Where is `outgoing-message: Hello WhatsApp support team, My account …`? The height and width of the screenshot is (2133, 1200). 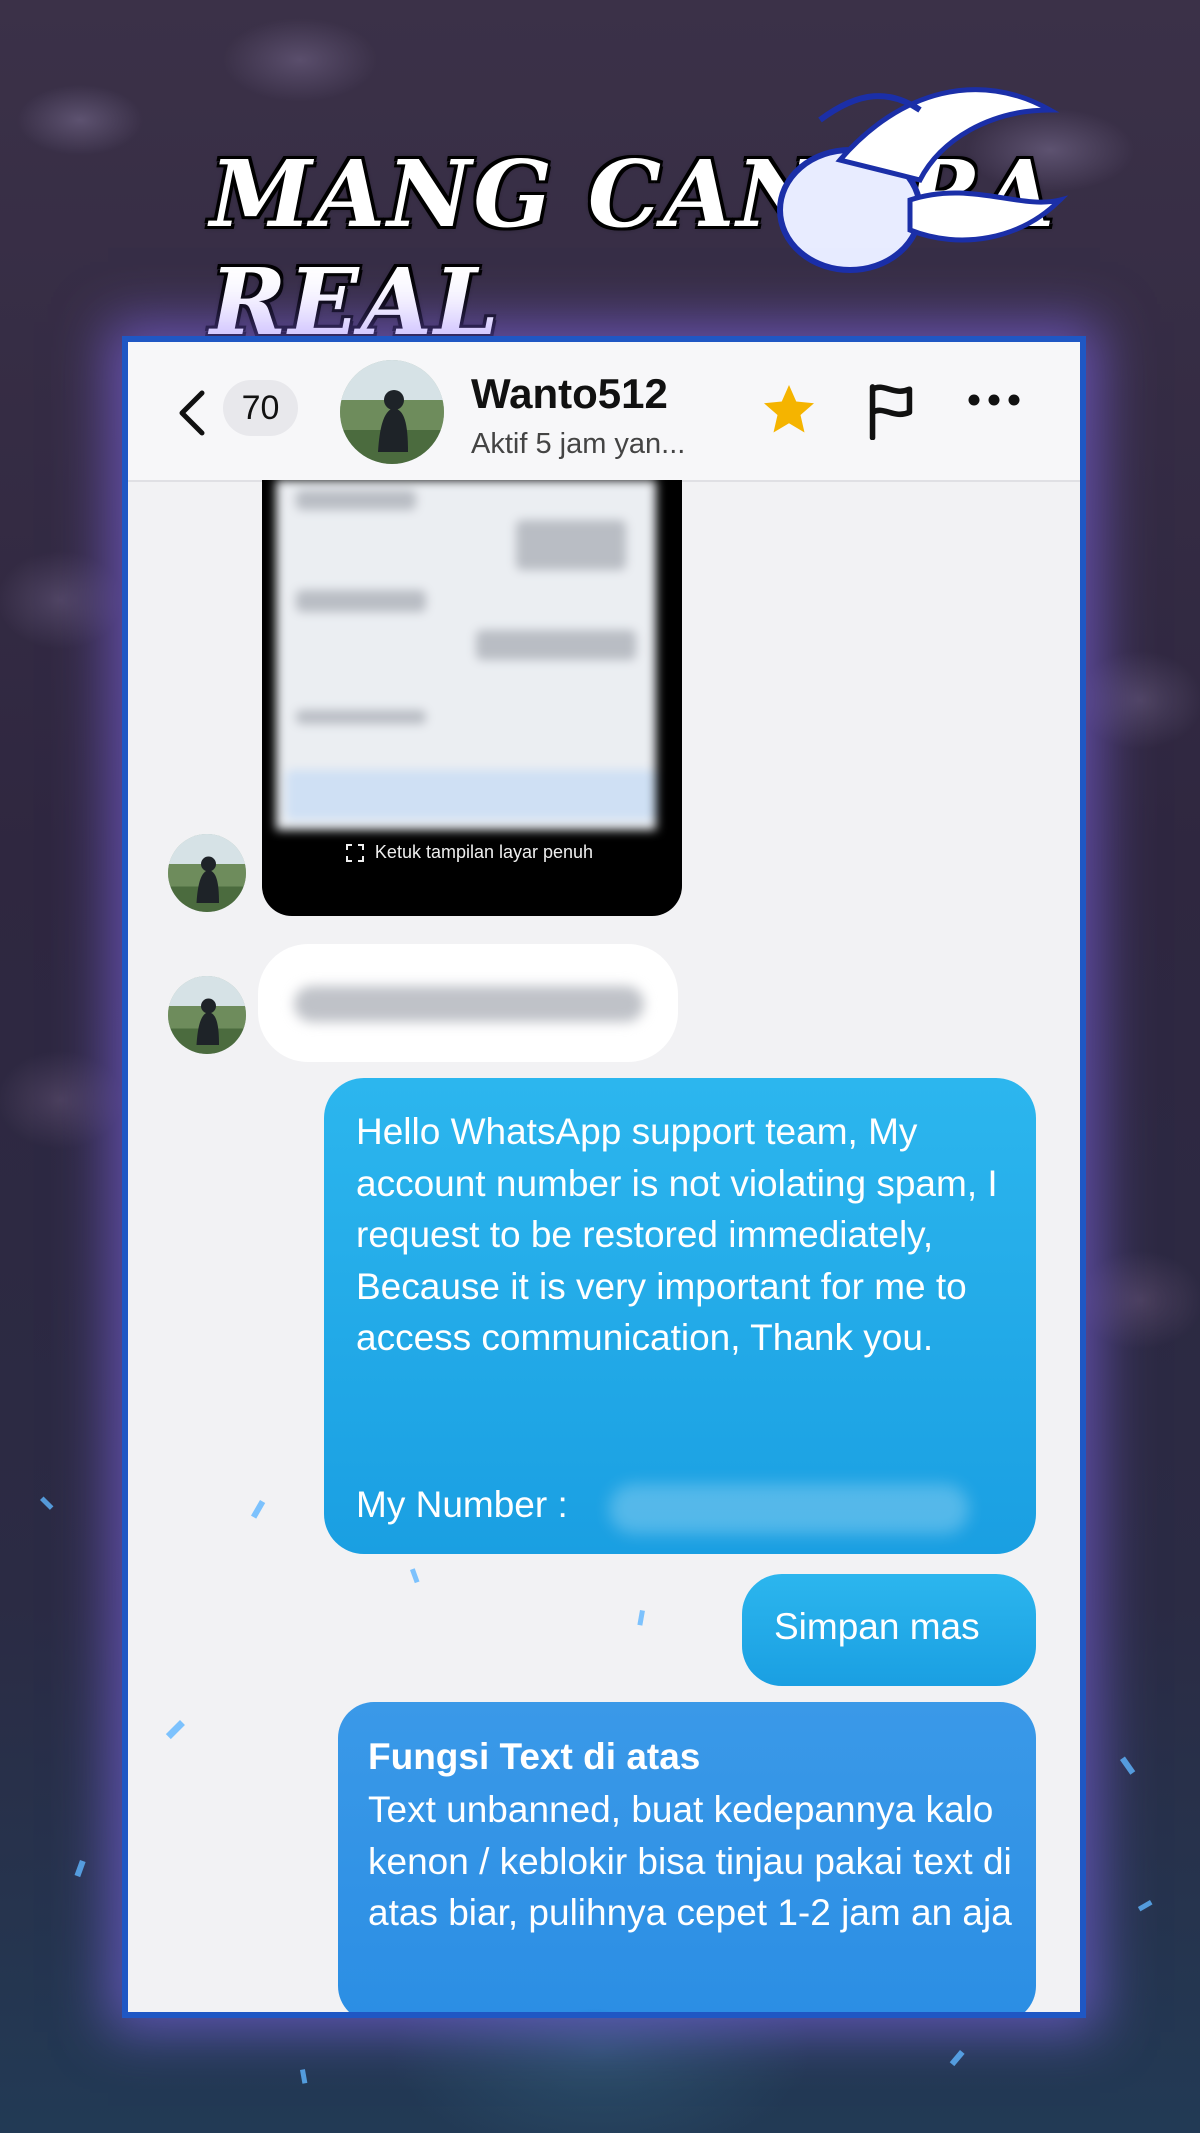 outgoing-message: Hello WhatsApp support team, My account … is located at coordinates (680, 1316).